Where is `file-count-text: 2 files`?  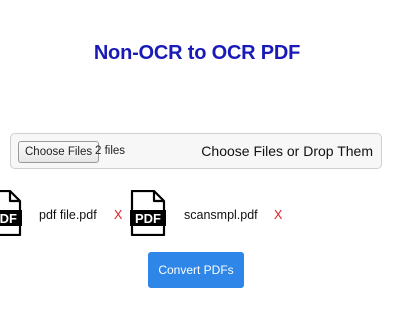 file-count-text: 2 files is located at coordinates (110, 151).